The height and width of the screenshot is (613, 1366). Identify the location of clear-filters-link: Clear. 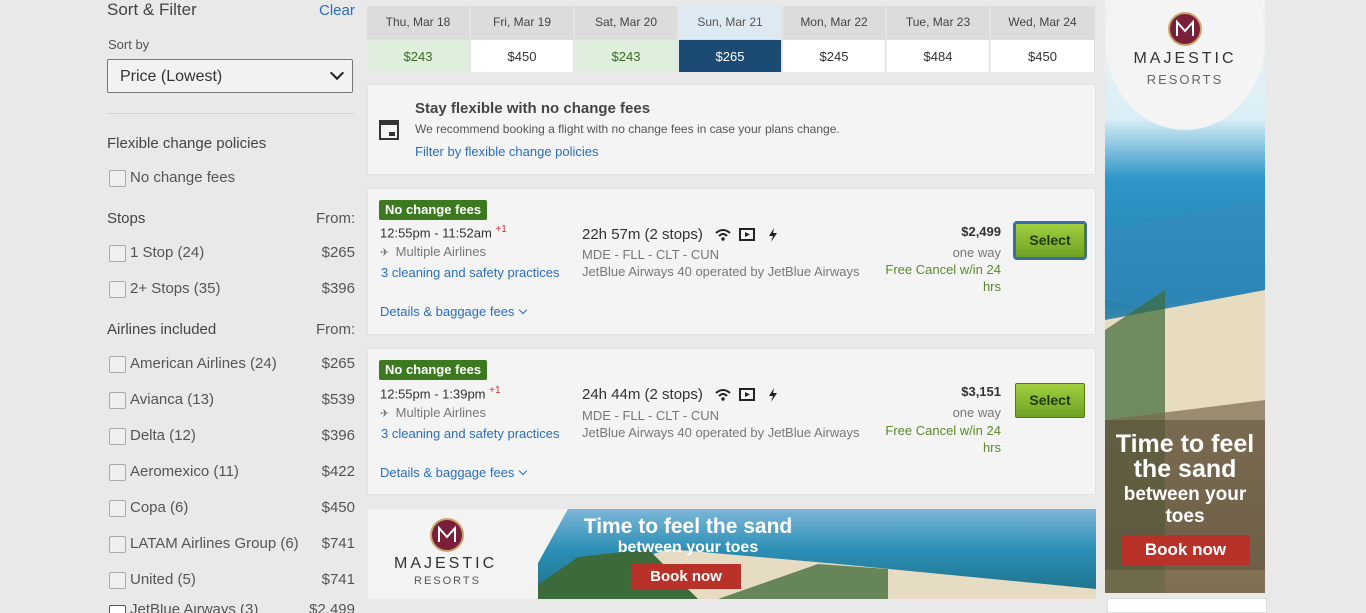
(337, 10).